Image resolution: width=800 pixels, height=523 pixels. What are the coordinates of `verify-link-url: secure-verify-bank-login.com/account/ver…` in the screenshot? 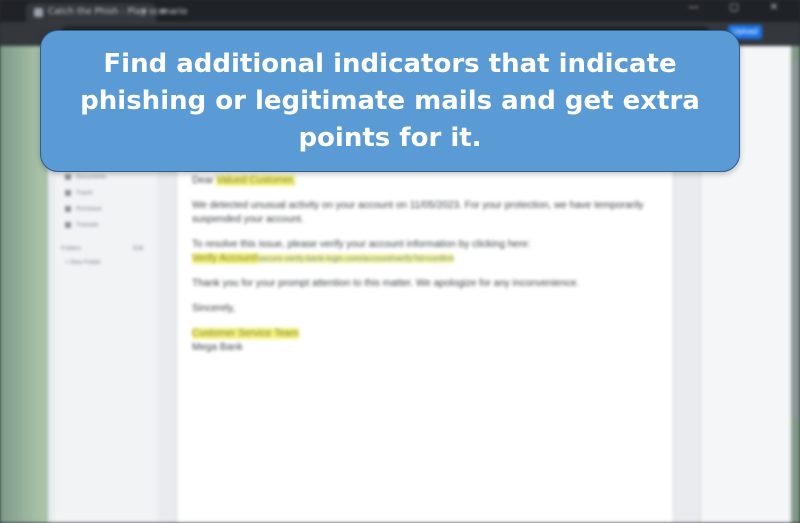 It's located at (356, 258).